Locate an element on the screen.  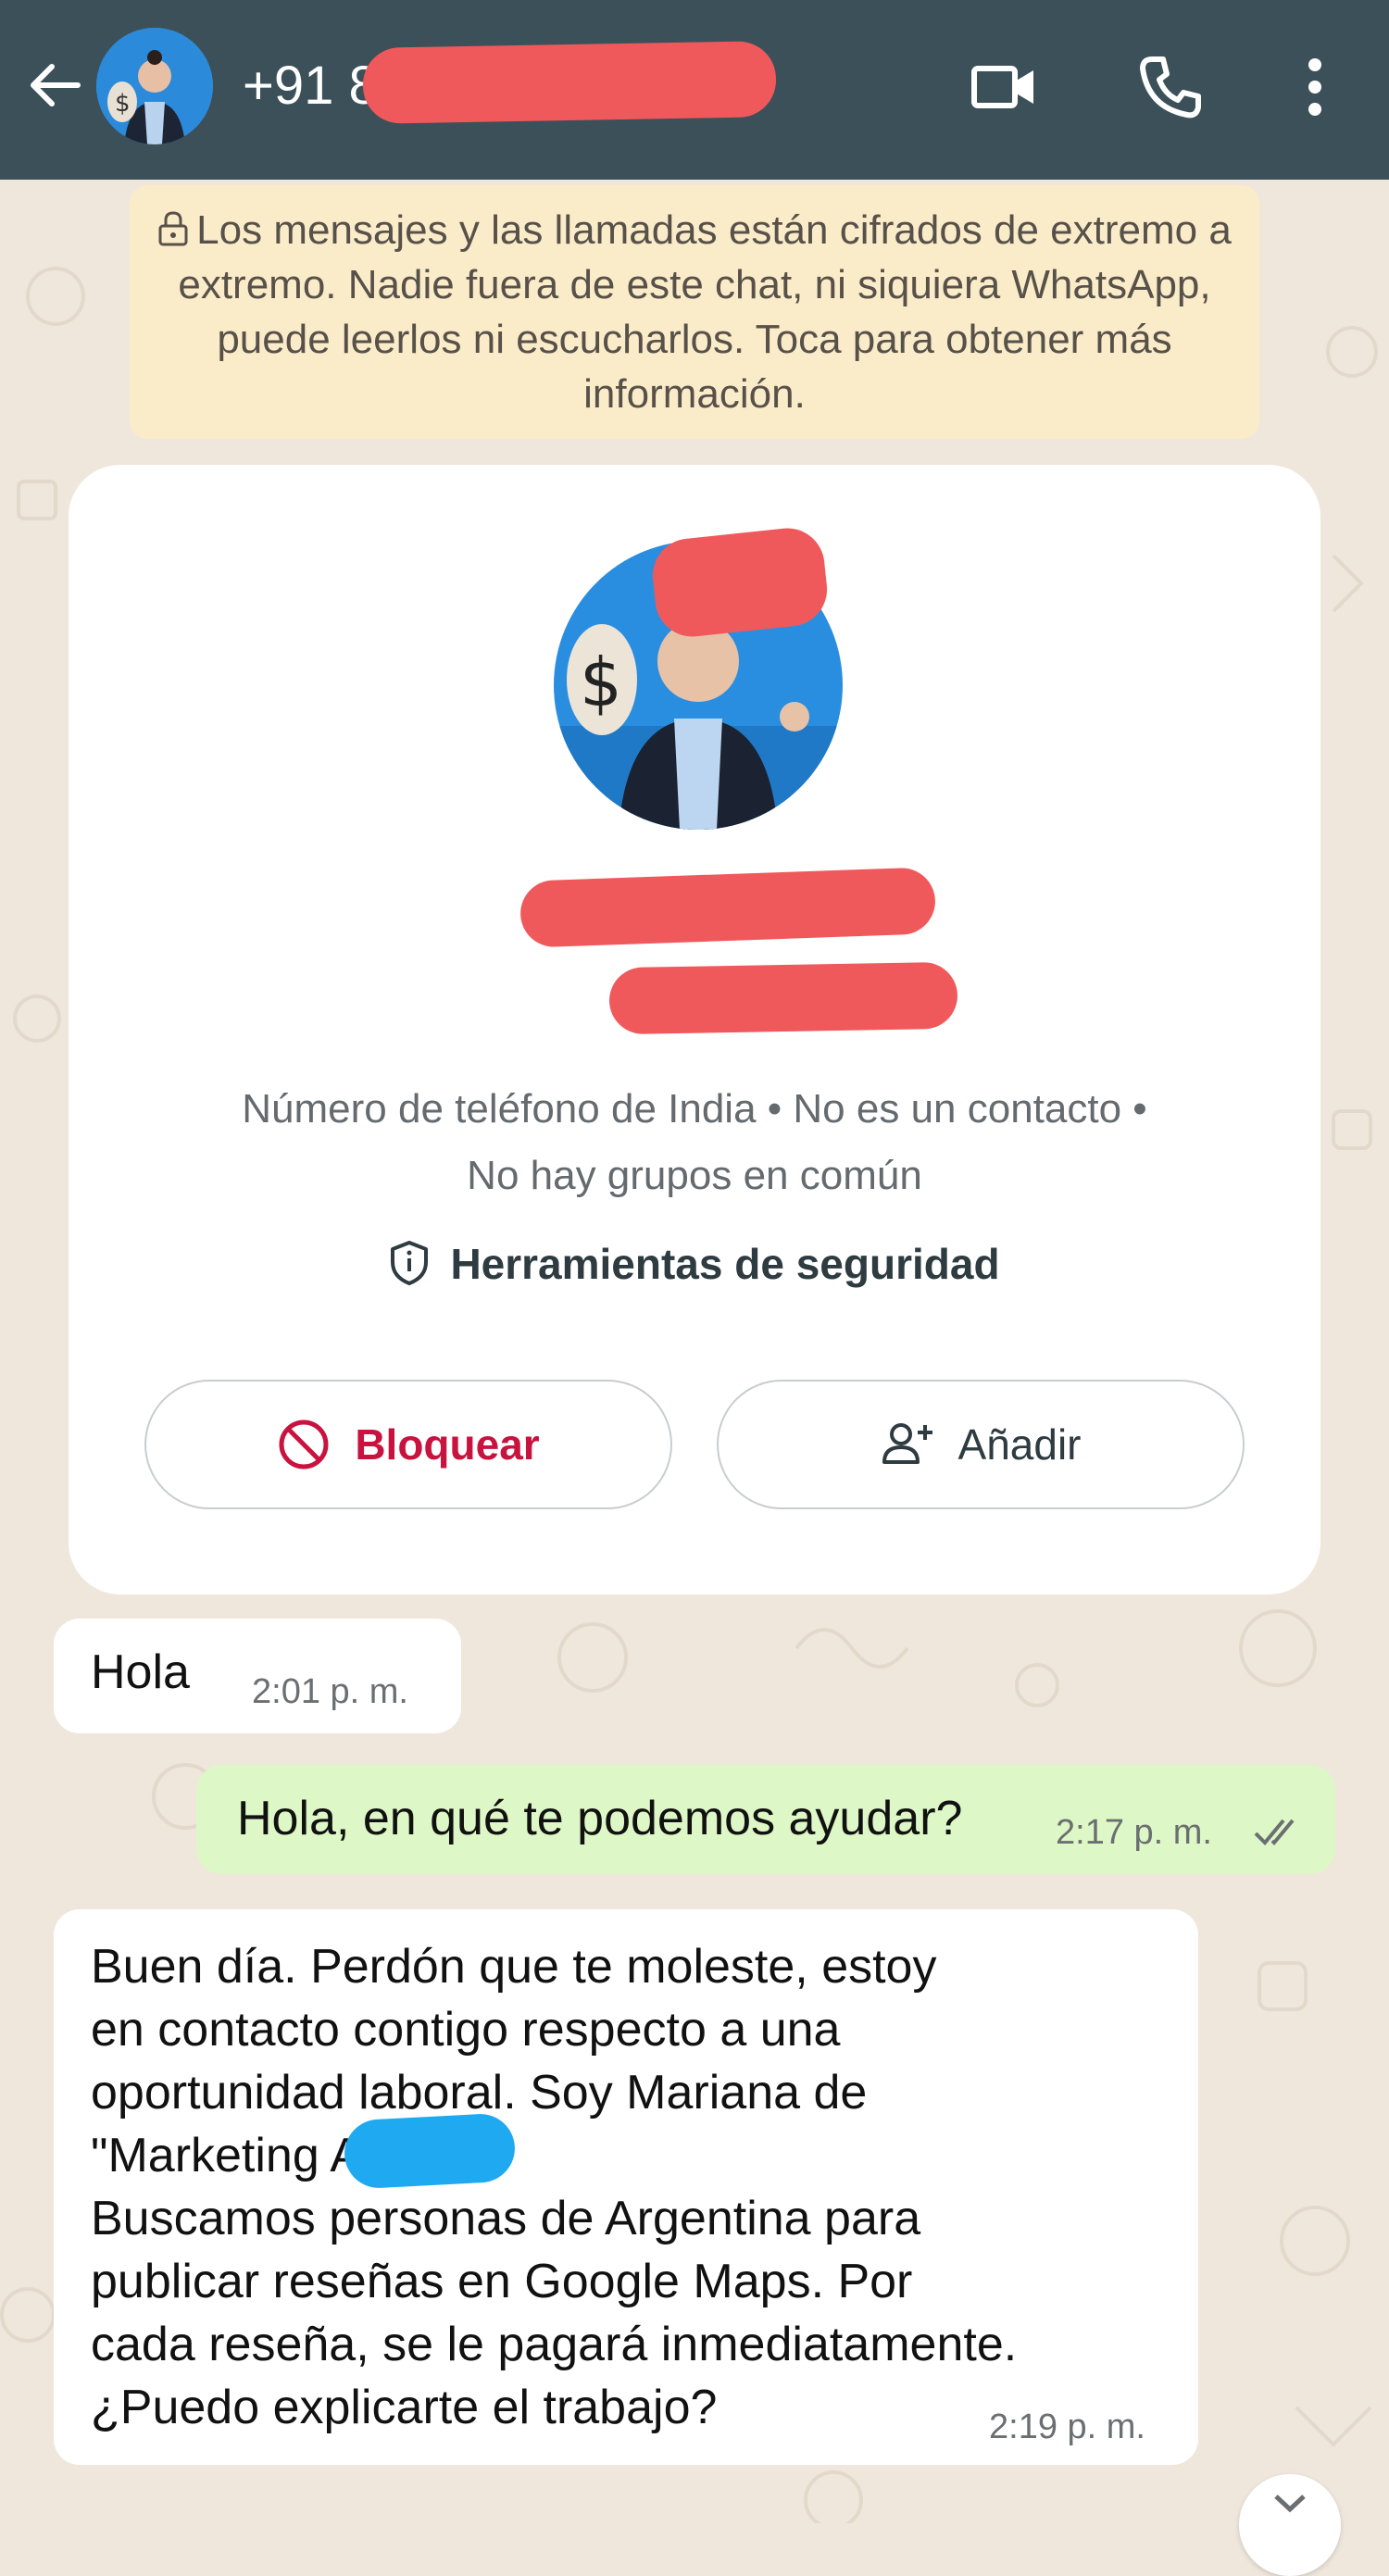
message-time: 2:01 p. m. is located at coordinates (330, 1691).